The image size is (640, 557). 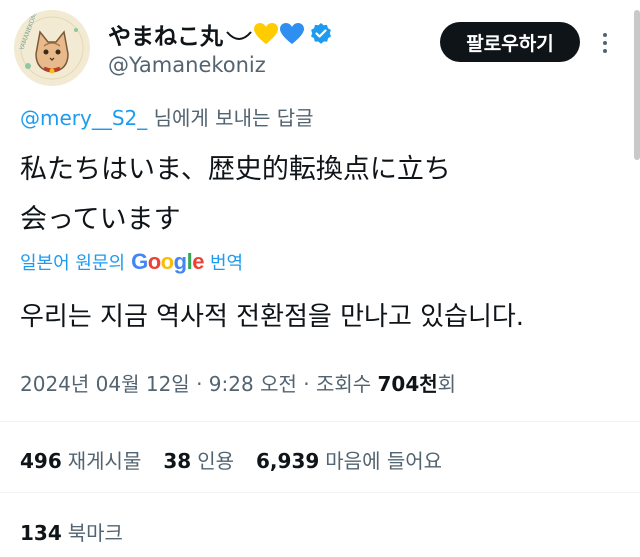 I want to click on views-suffix: 회, so click(x=447, y=384).